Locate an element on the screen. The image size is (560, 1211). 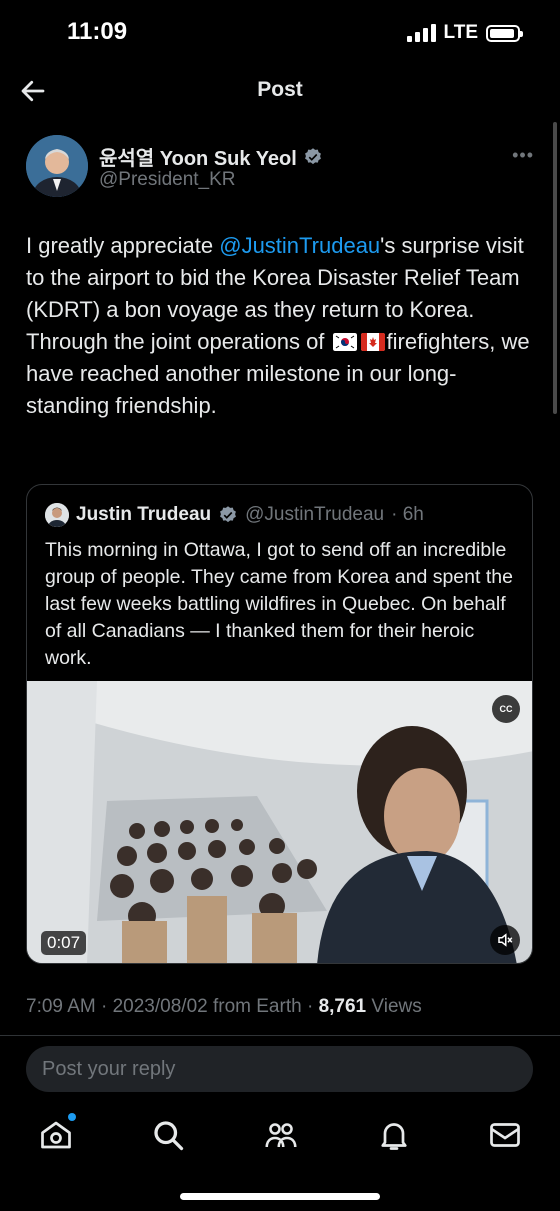
notification-dot is located at coordinates (72, 1117).